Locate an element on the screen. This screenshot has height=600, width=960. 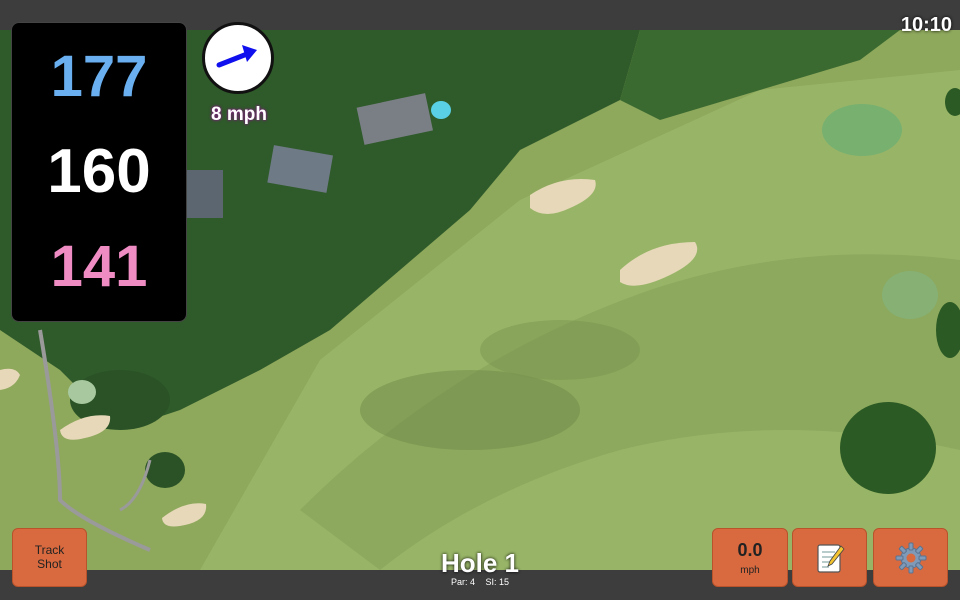
settings-button is located at coordinates (910, 557).